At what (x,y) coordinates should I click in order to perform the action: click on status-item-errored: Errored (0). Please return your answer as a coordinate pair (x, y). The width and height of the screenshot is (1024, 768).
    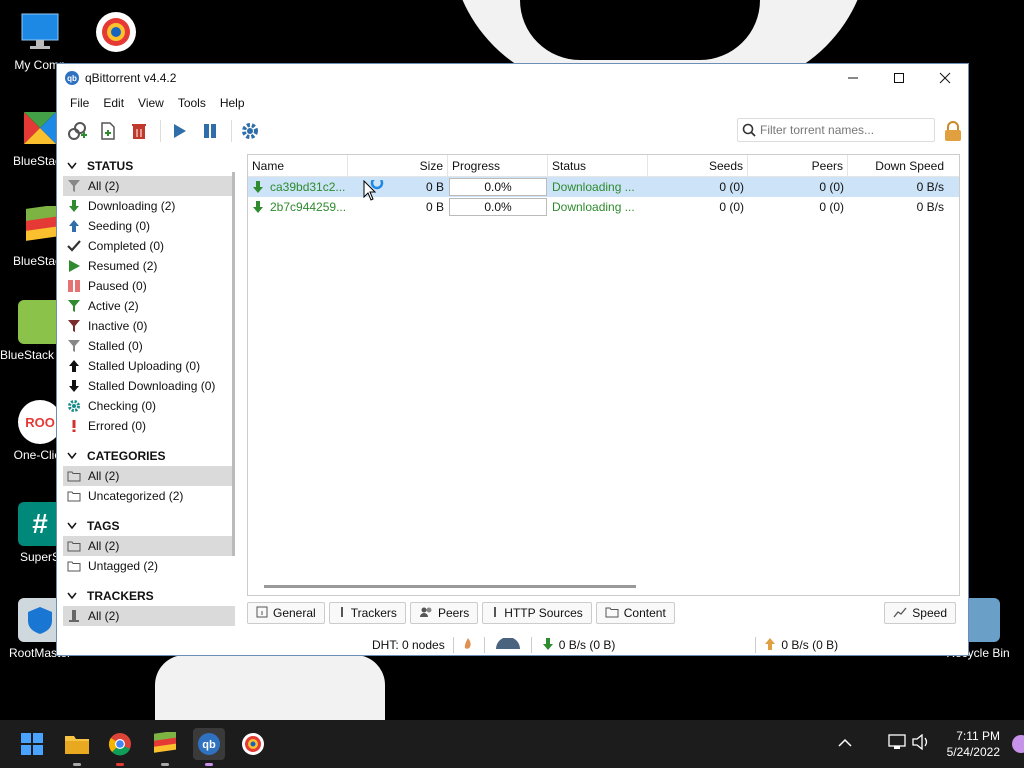
    Looking at the image, I should click on (149, 426).